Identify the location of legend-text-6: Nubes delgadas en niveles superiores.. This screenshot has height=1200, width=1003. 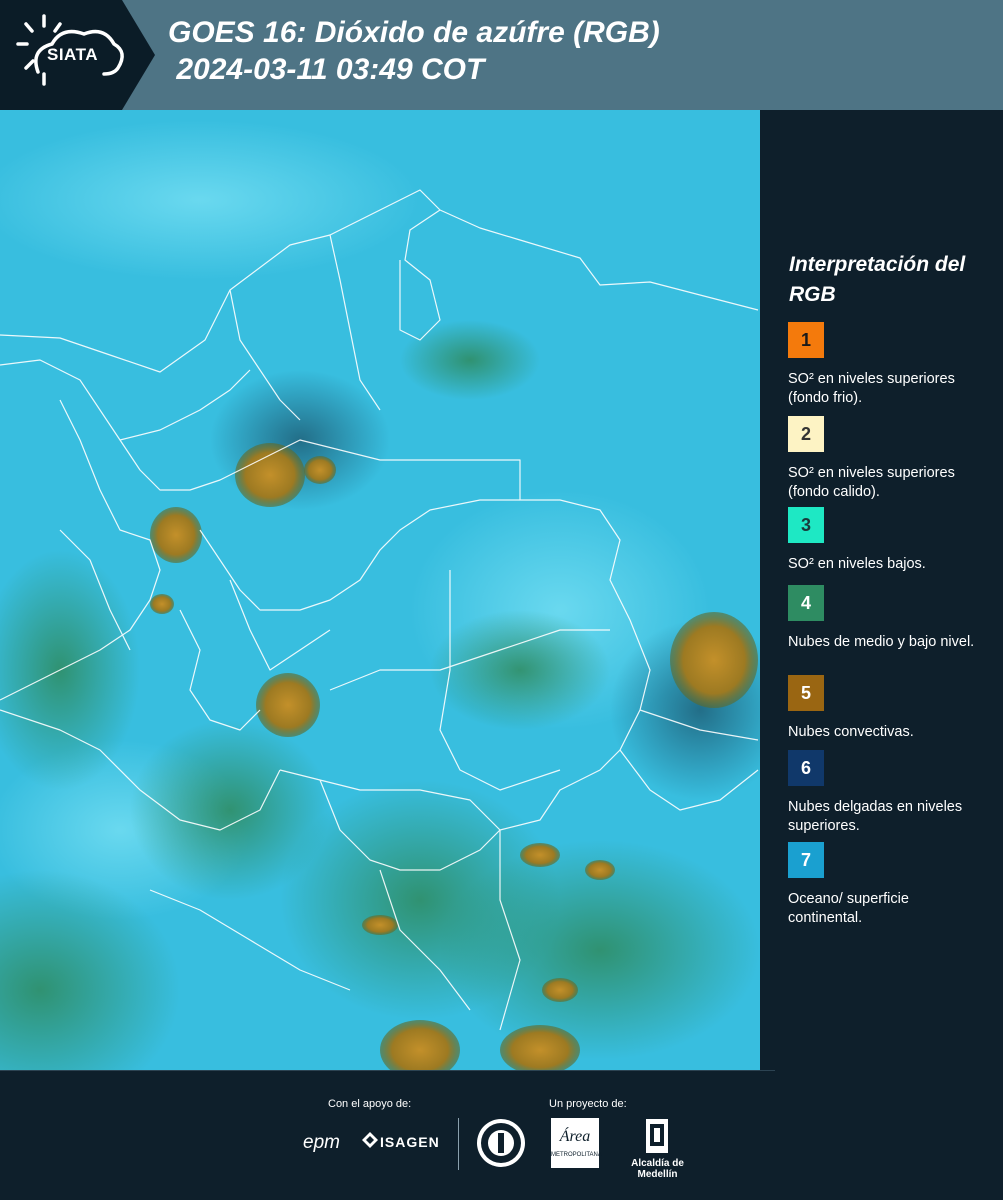
(875, 816).